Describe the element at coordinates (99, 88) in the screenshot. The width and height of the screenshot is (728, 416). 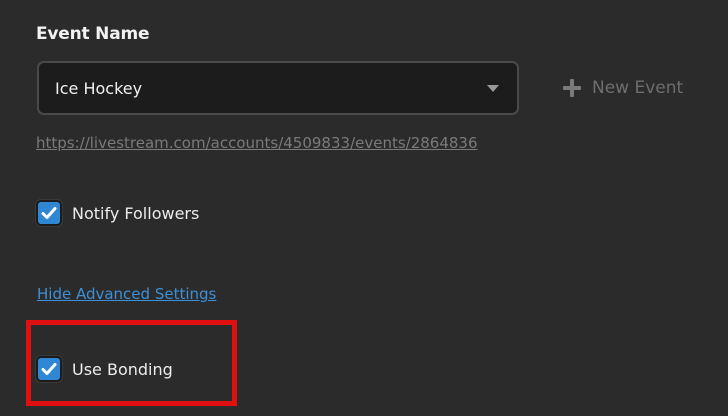
I see `event-select-value: Ice Hockey` at that location.